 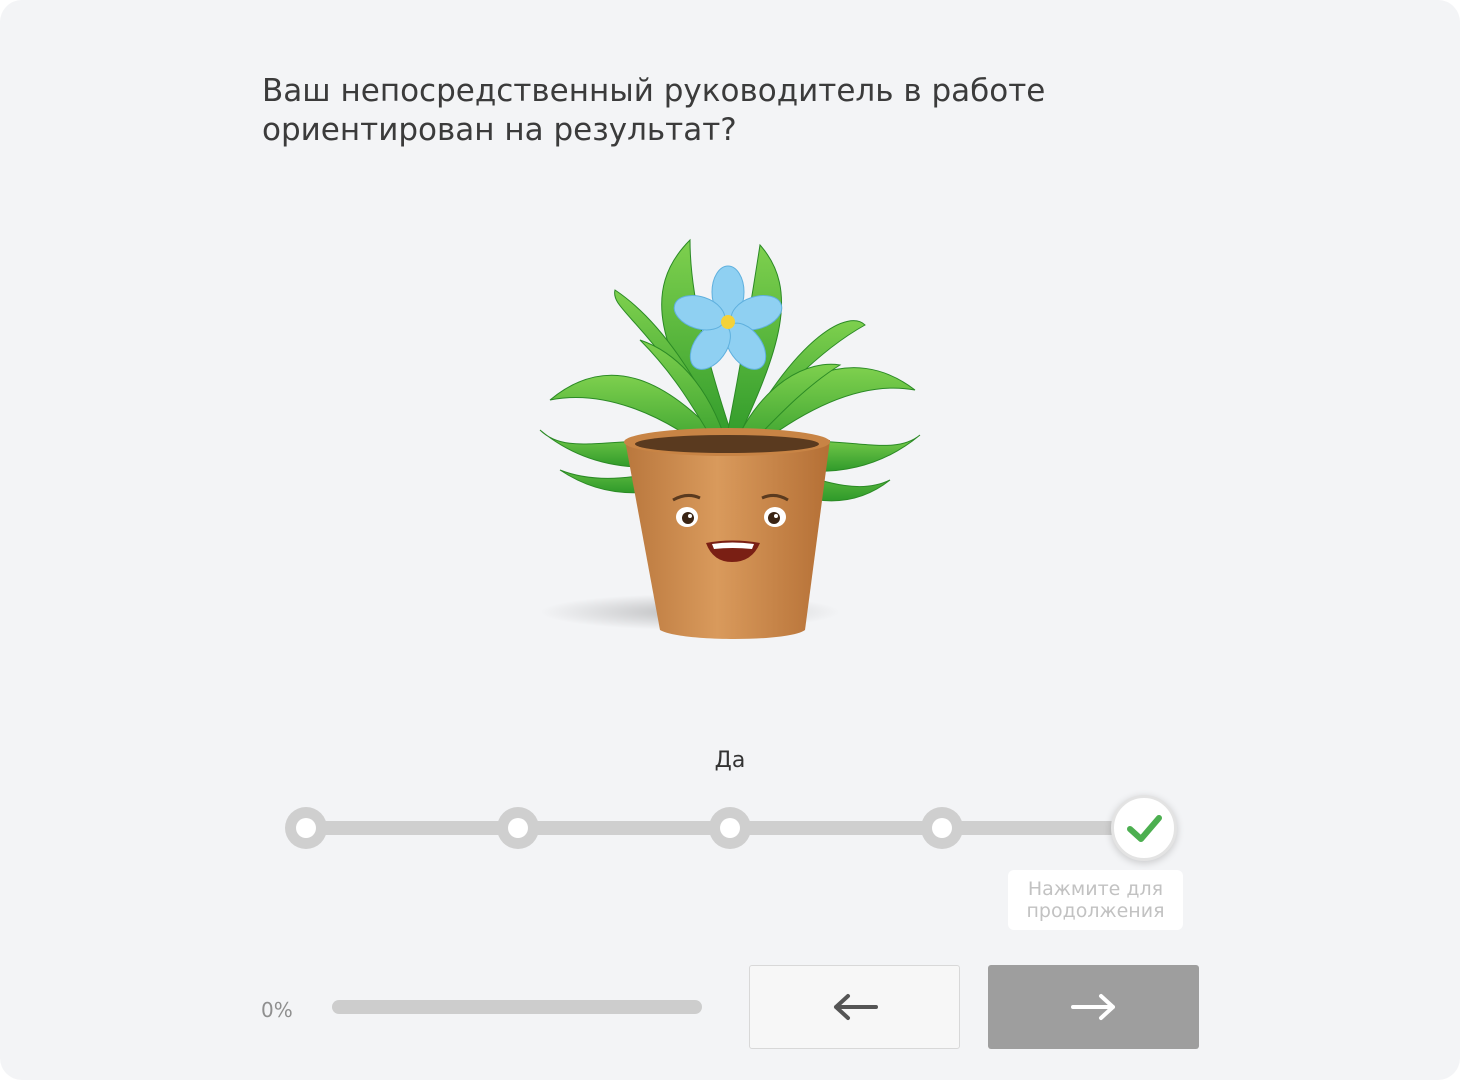 I want to click on question-line-2: ориентирован на результат?, so click(x=499, y=130).